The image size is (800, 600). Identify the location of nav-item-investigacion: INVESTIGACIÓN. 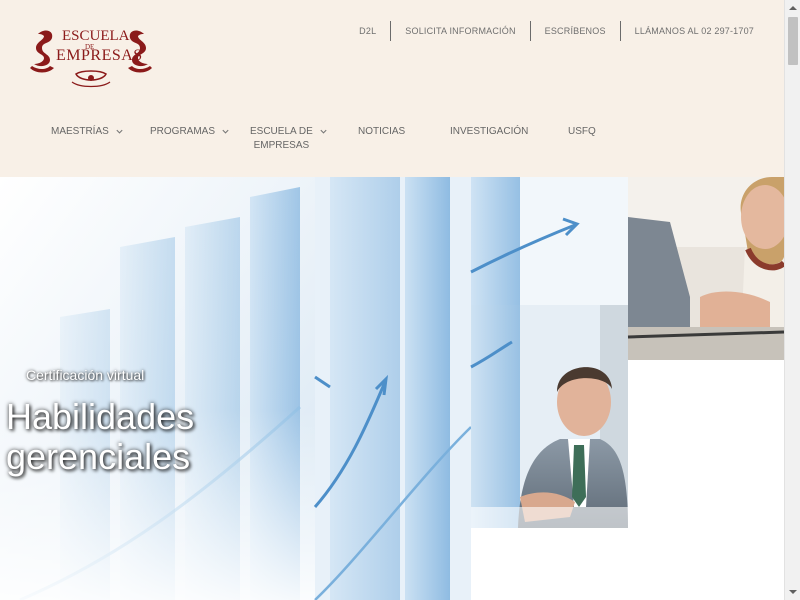
(489, 132).